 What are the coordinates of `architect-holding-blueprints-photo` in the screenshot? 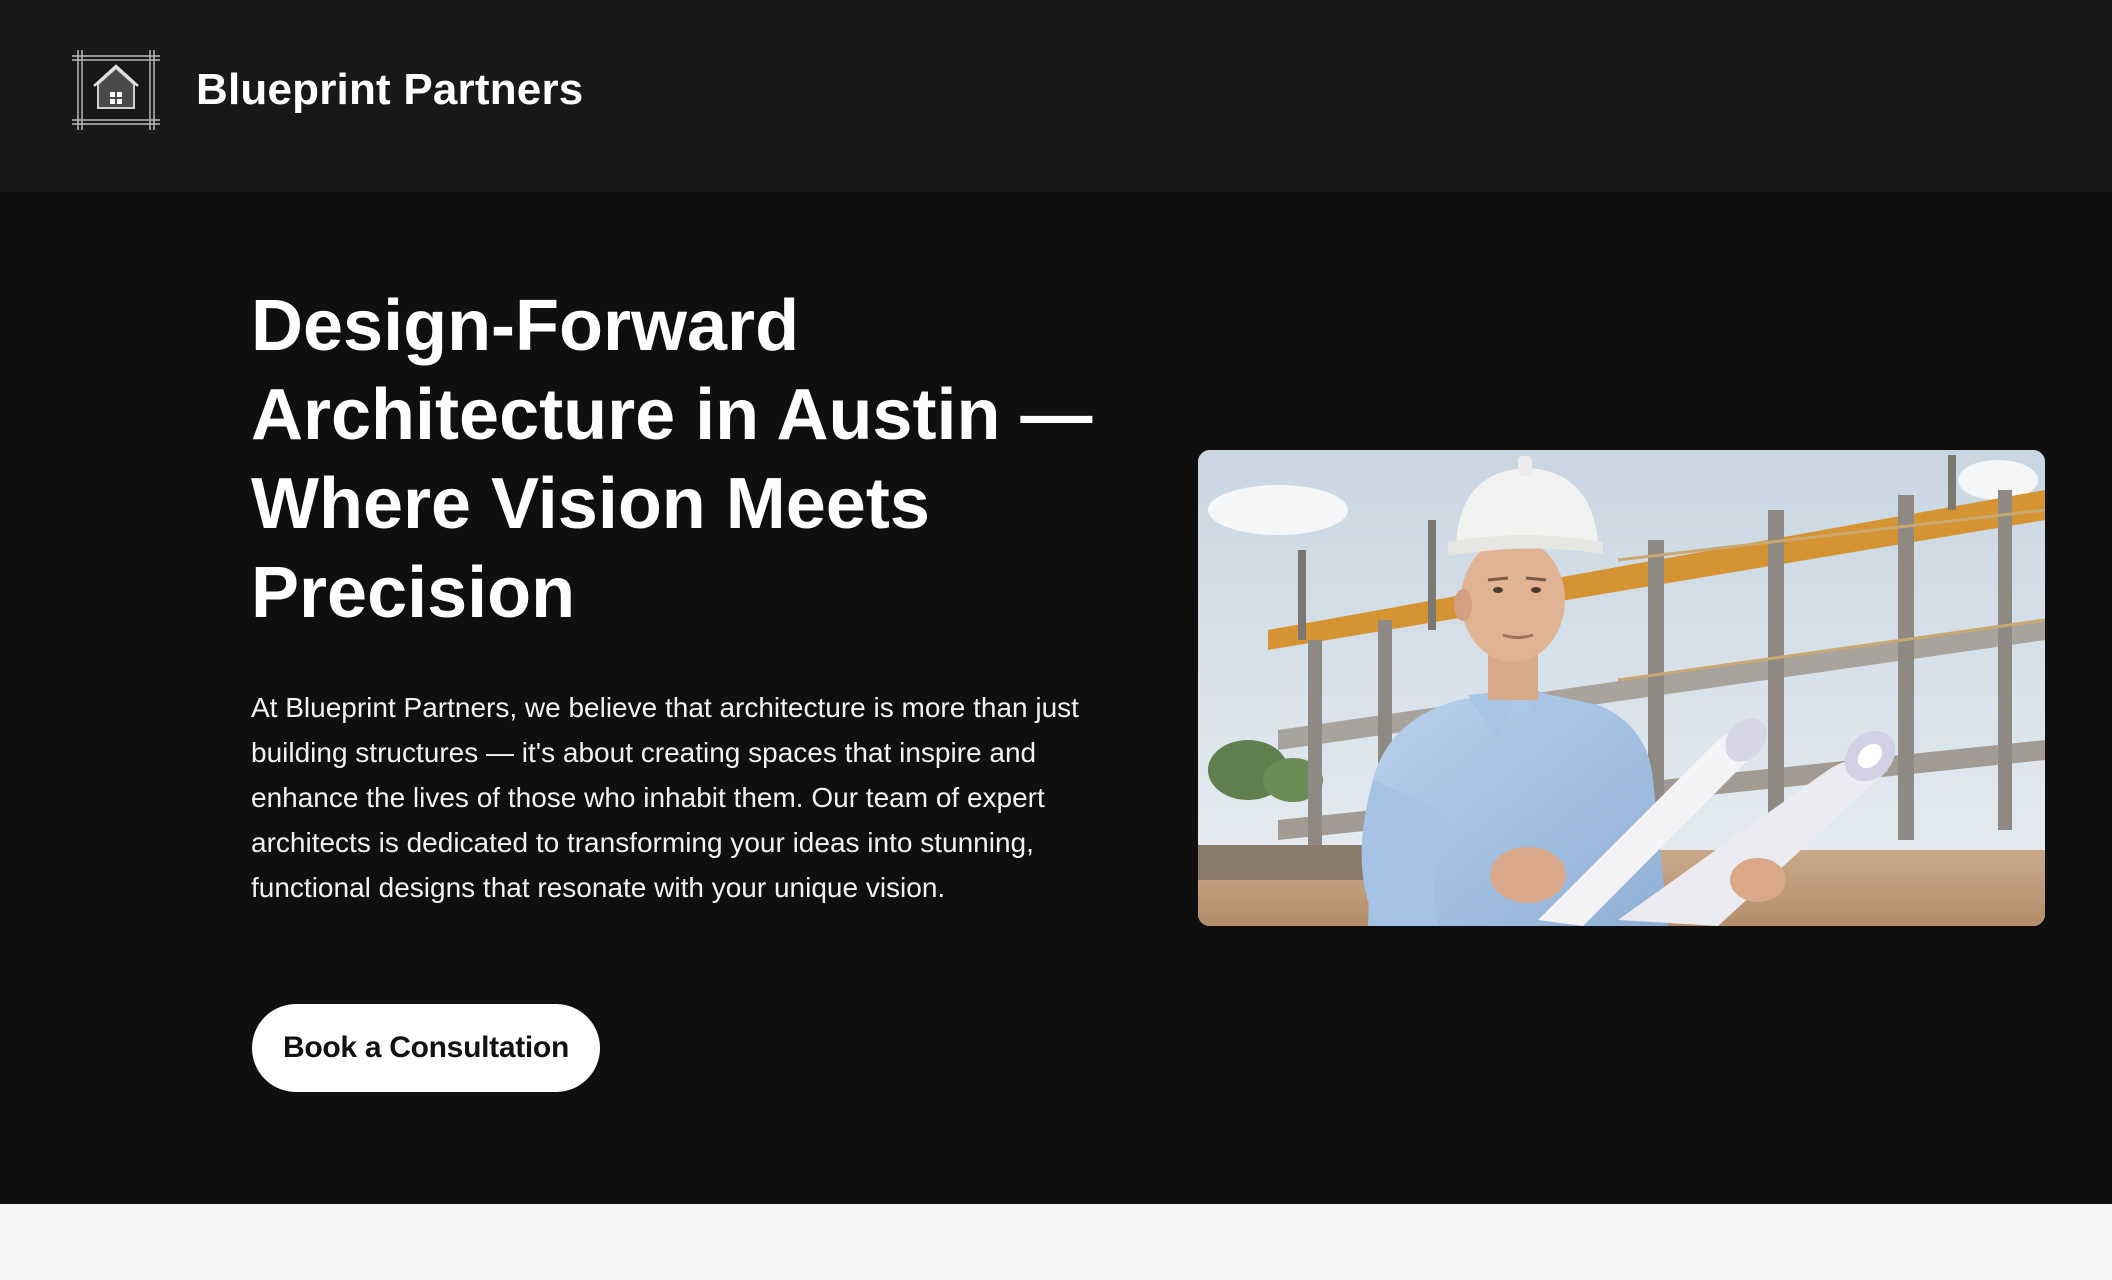 It's located at (1621, 688).